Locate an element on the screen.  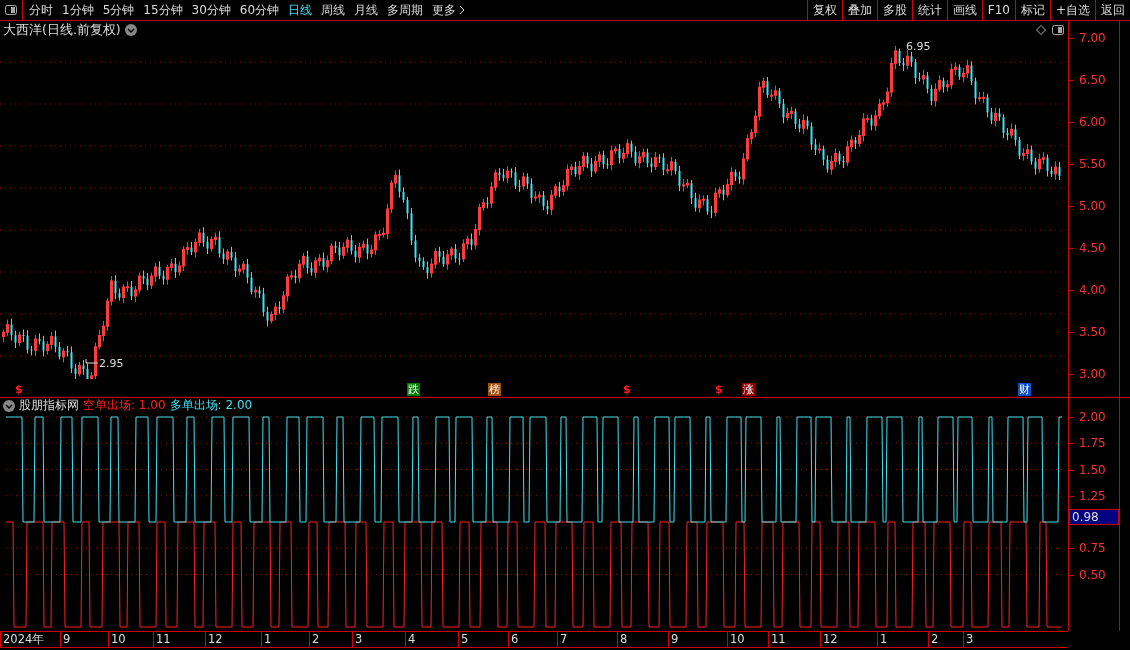
period-tab: 月线 is located at coordinates (366, 10).